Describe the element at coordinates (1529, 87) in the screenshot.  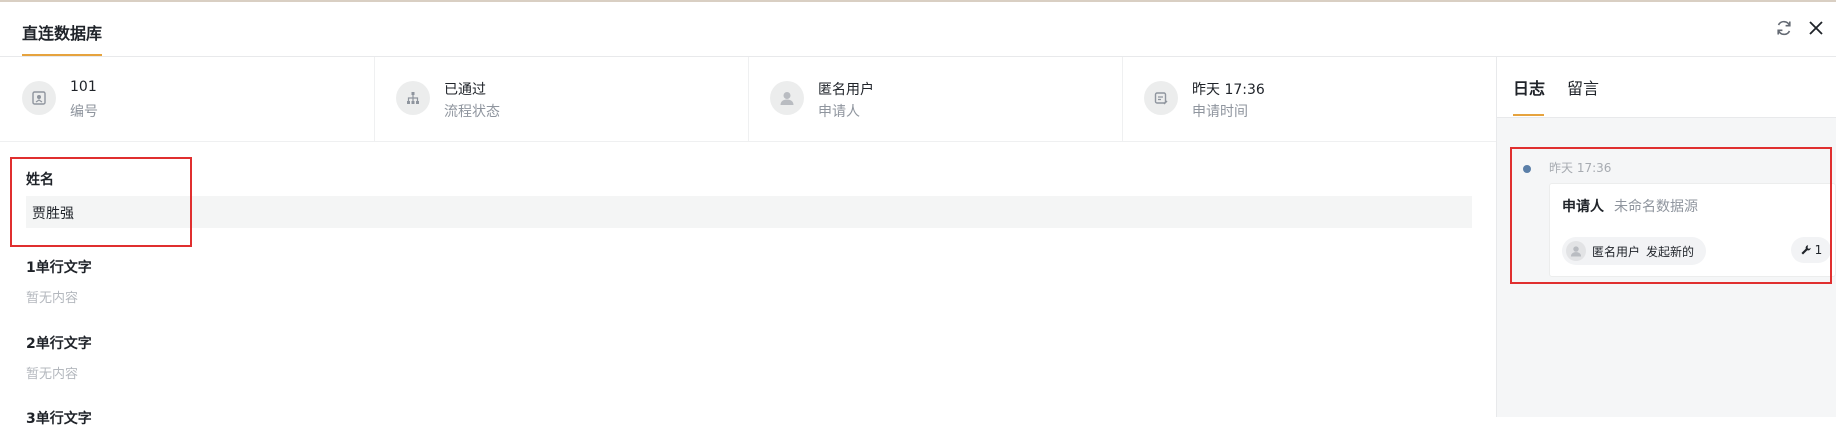
I see `tab-log: 日志` at that location.